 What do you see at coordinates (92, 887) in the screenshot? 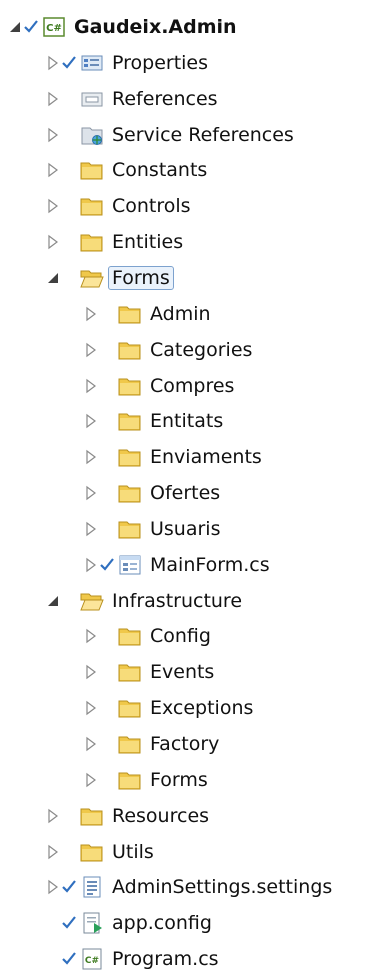
I see `settings-file-icon` at bounding box center [92, 887].